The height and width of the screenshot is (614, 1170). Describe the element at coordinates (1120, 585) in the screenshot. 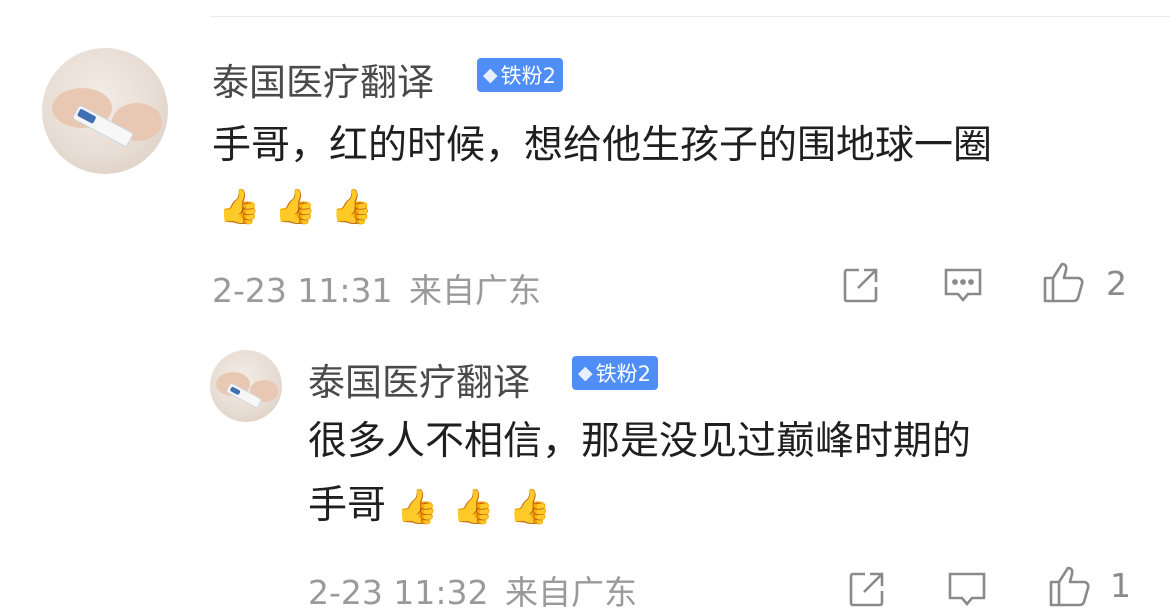

I see `like-count: 1` at that location.